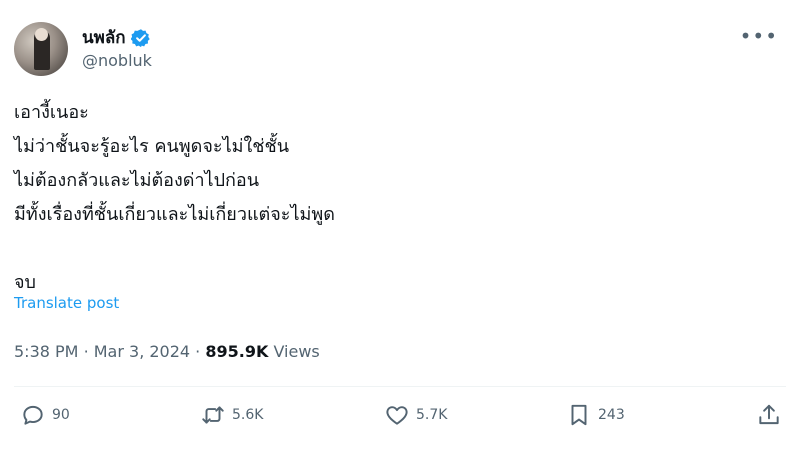 The image size is (800, 455). What do you see at coordinates (33, 415) in the screenshot?
I see `reply-icon` at bounding box center [33, 415].